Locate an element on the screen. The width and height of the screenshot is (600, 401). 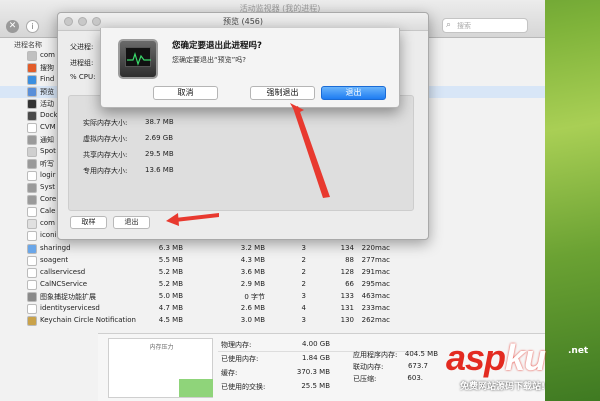
process-row: CalNCService 5.2 MB 2.9 MB 2 66 295 mac is located at coordinates (272, 285).